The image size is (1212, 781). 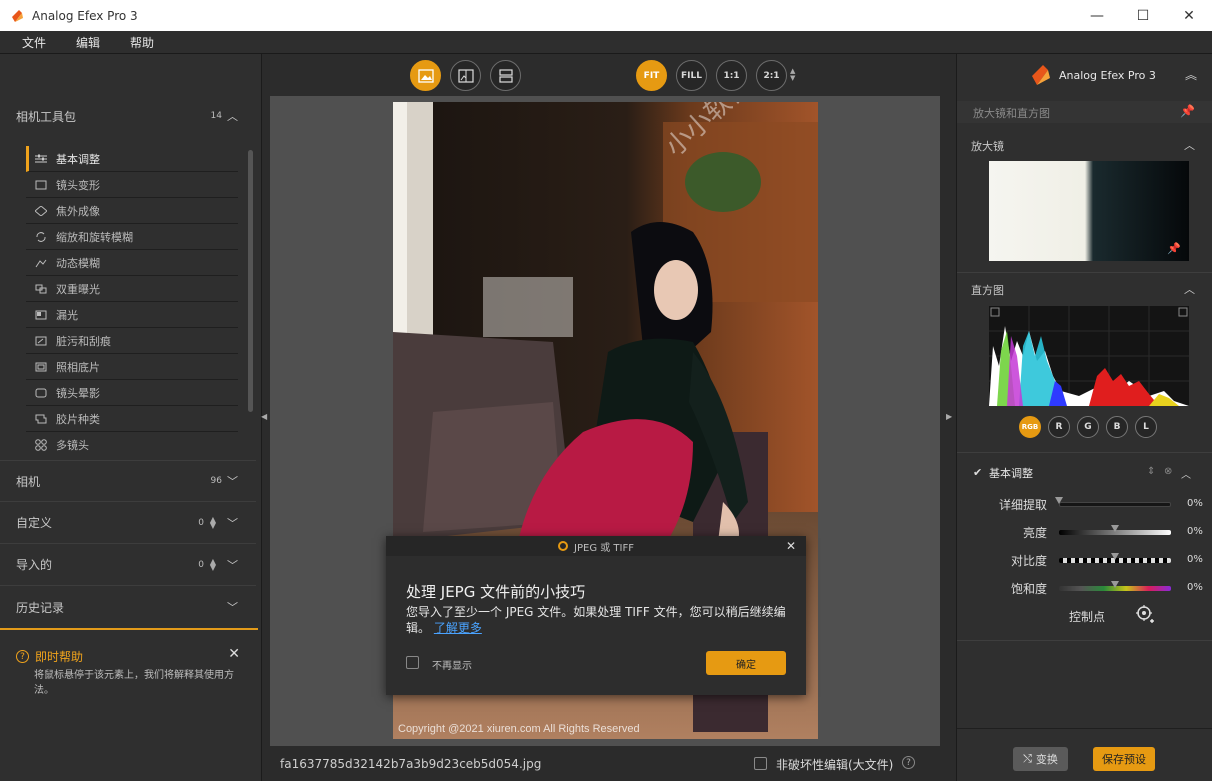 What do you see at coordinates (691, 75) in the screenshot?
I see `zoom-fill-button: FILL` at bounding box center [691, 75].